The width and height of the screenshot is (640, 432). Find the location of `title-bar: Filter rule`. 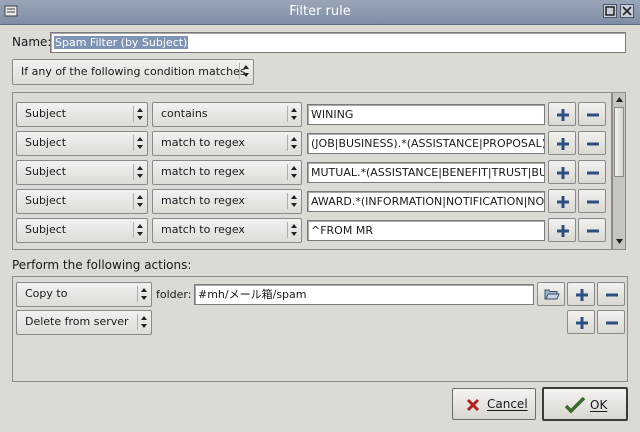

title-bar: Filter rule is located at coordinates (320, 12).